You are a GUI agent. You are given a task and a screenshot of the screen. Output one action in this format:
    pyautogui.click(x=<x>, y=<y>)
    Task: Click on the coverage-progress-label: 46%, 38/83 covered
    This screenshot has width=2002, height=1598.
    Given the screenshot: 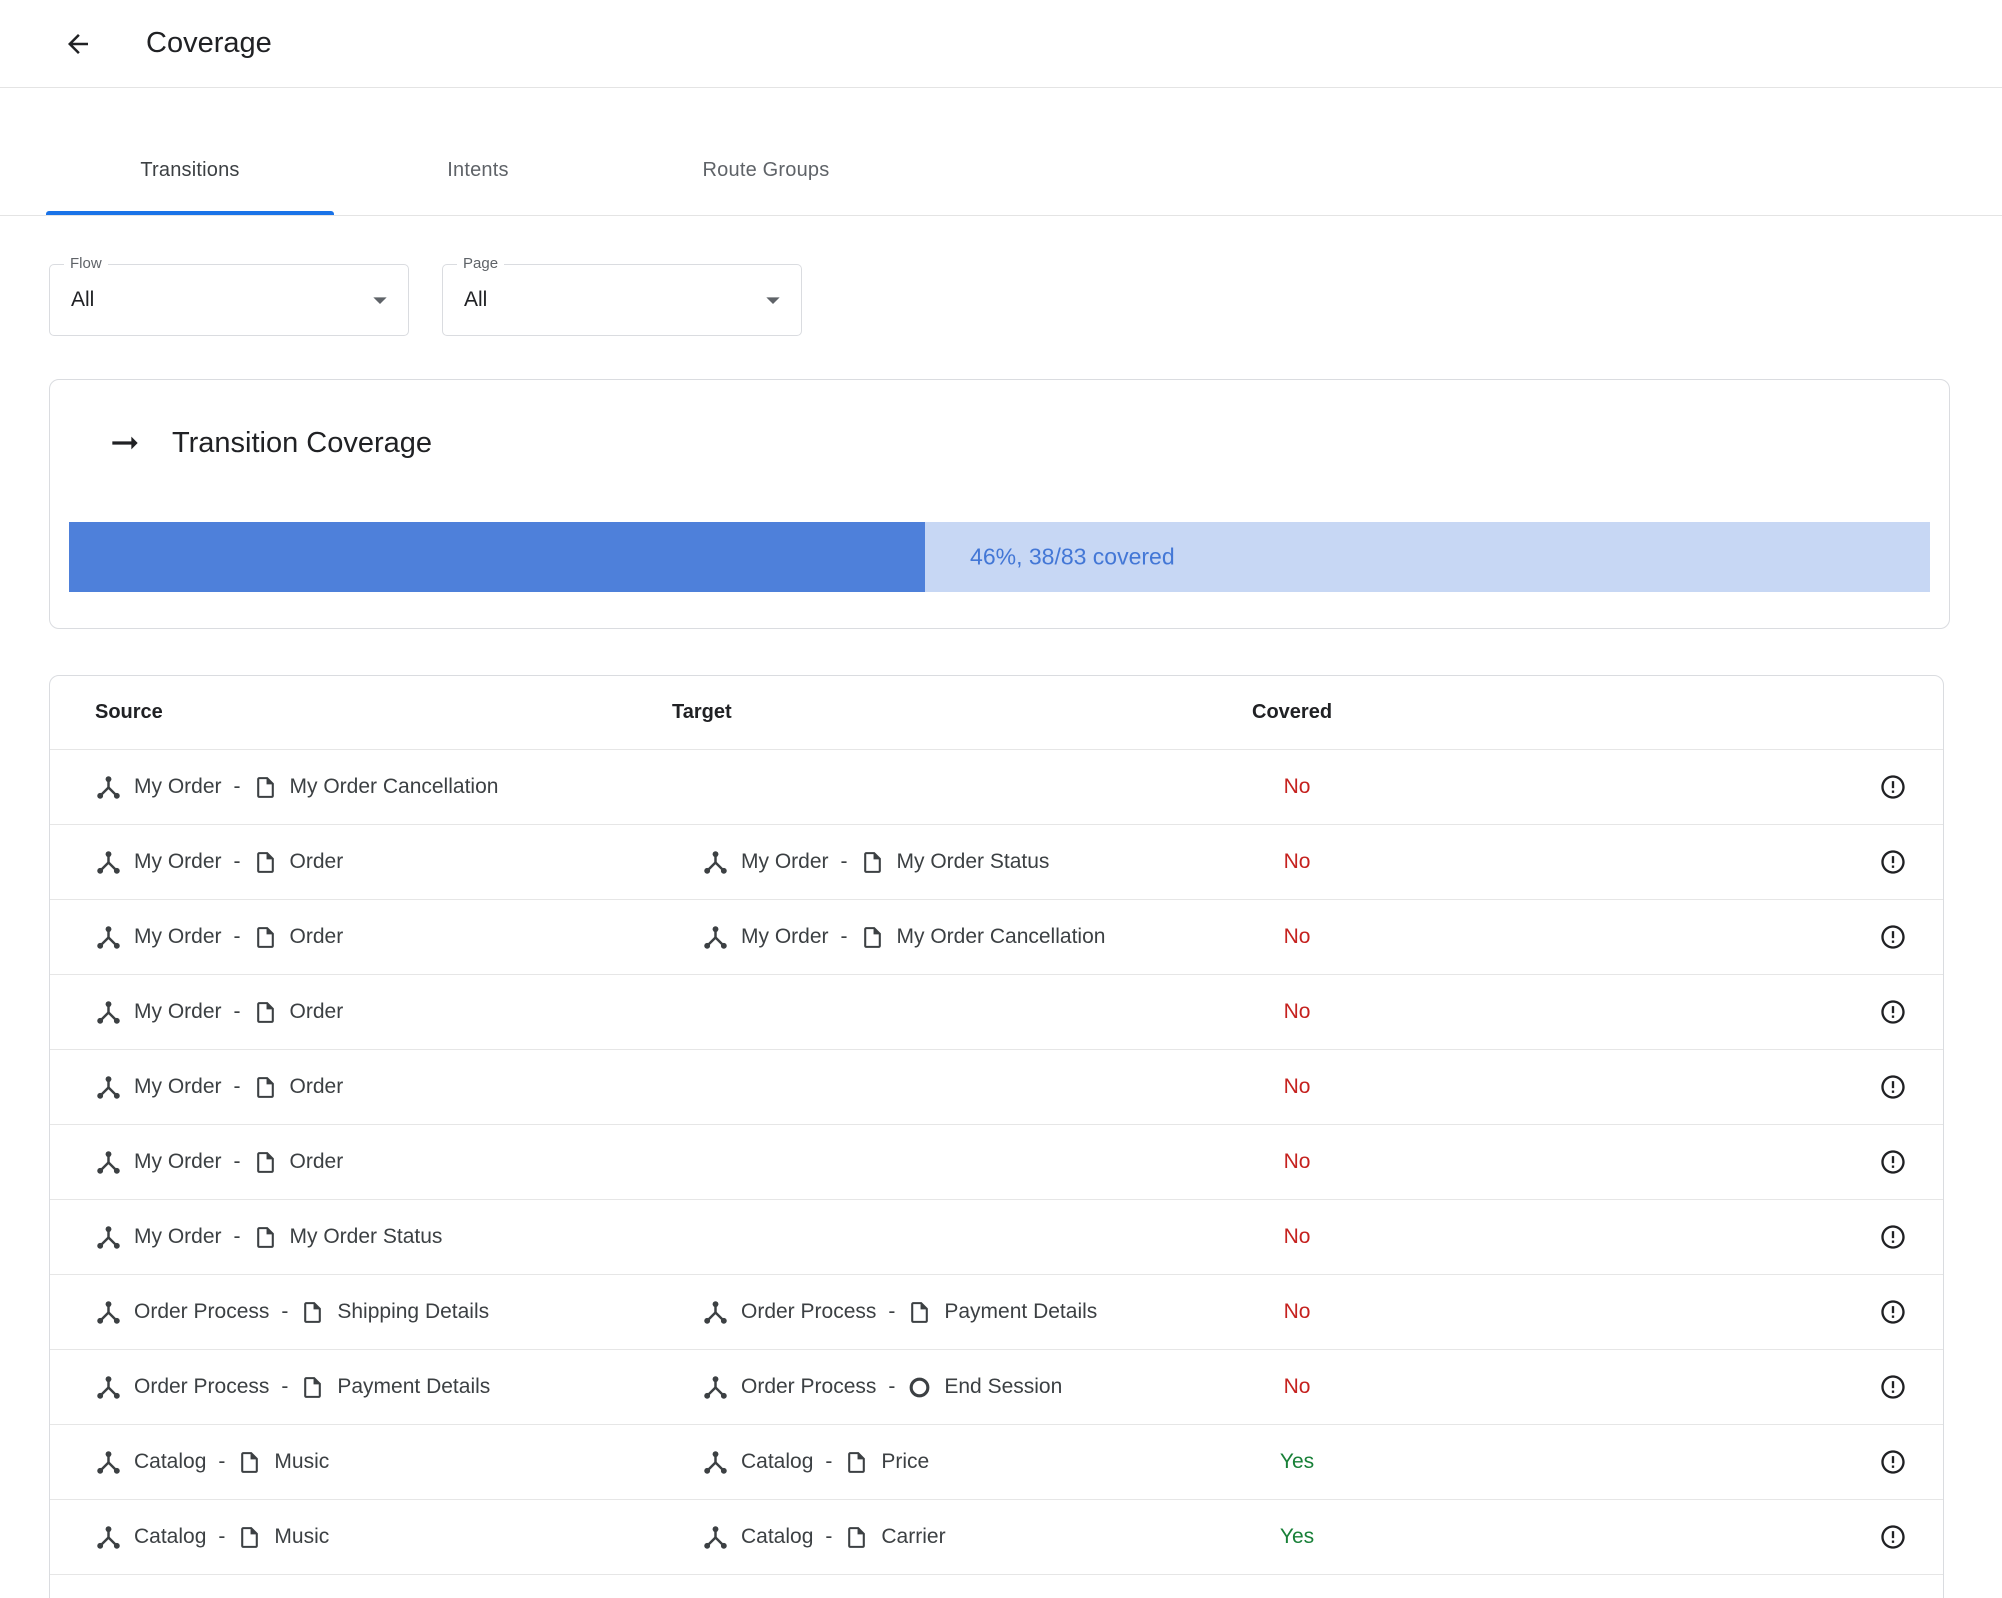 What is the action you would take?
    pyautogui.click(x=1072, y=556)
    